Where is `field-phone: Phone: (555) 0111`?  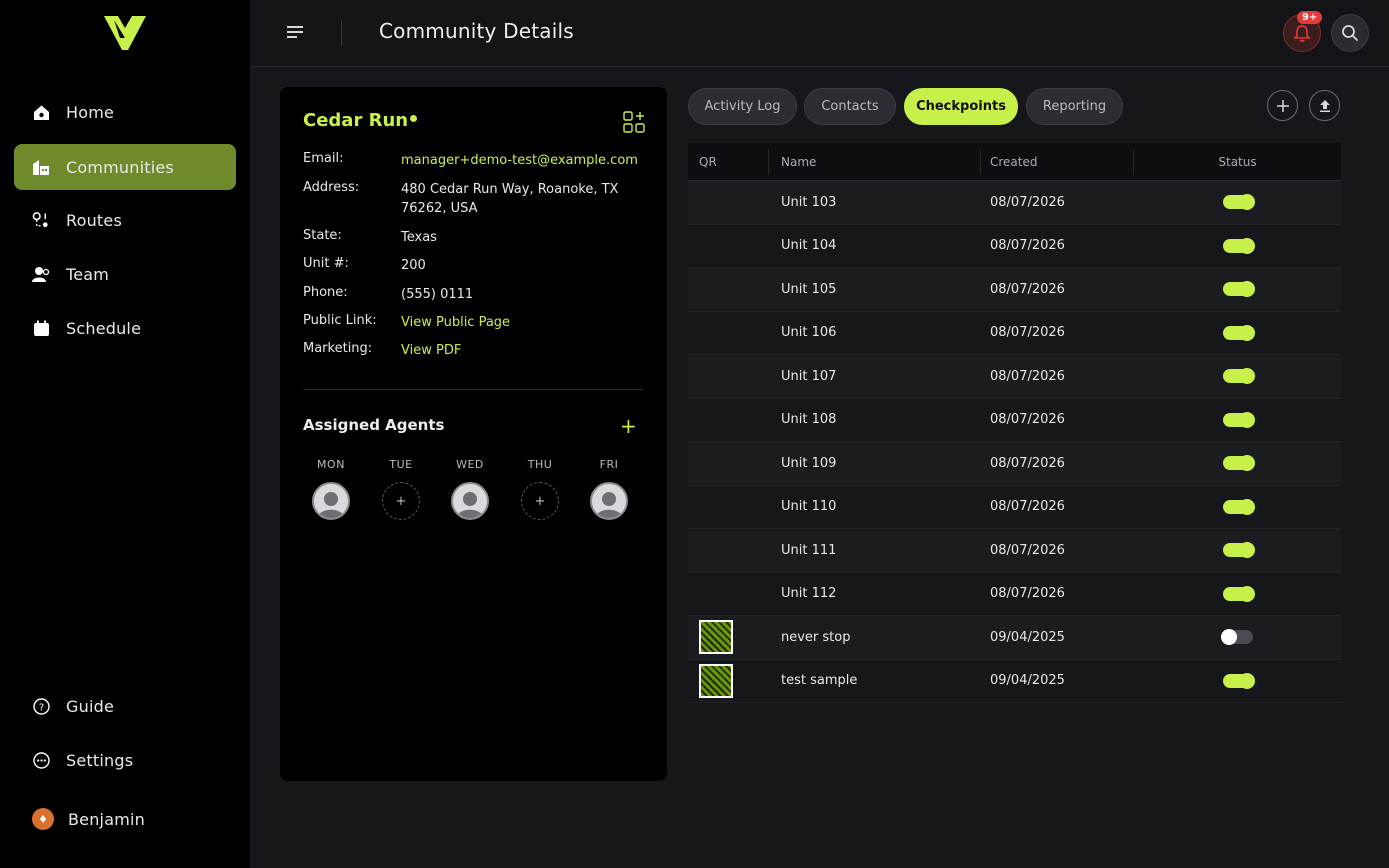 field-phone: Phone: (555) 0111 is located at coordinates (475, 294).